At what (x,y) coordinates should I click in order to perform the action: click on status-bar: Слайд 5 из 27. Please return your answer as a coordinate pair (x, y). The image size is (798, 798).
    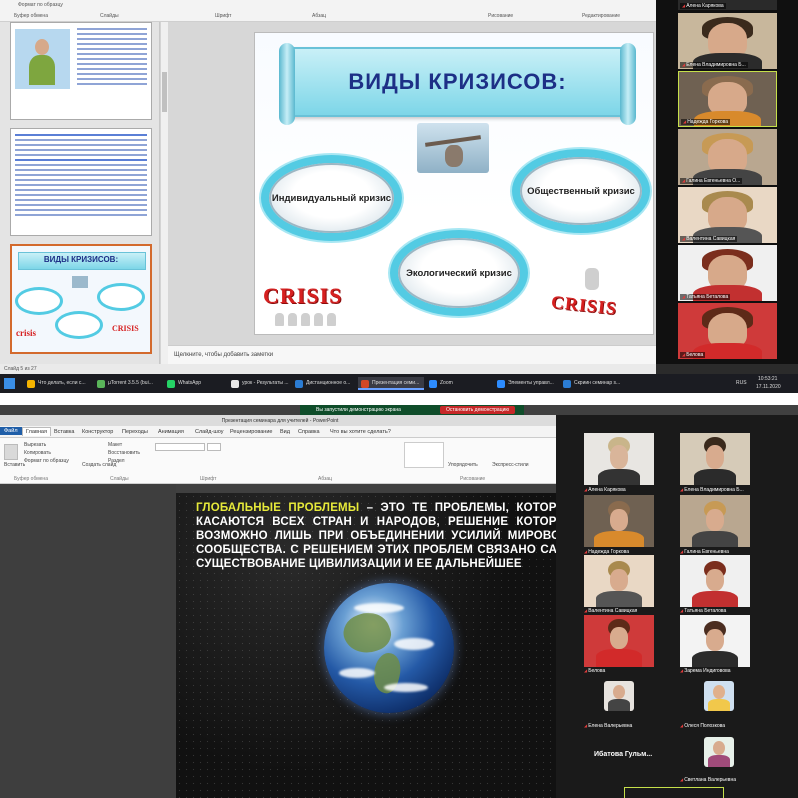
    Looking at the image, I should click on (328, 369).